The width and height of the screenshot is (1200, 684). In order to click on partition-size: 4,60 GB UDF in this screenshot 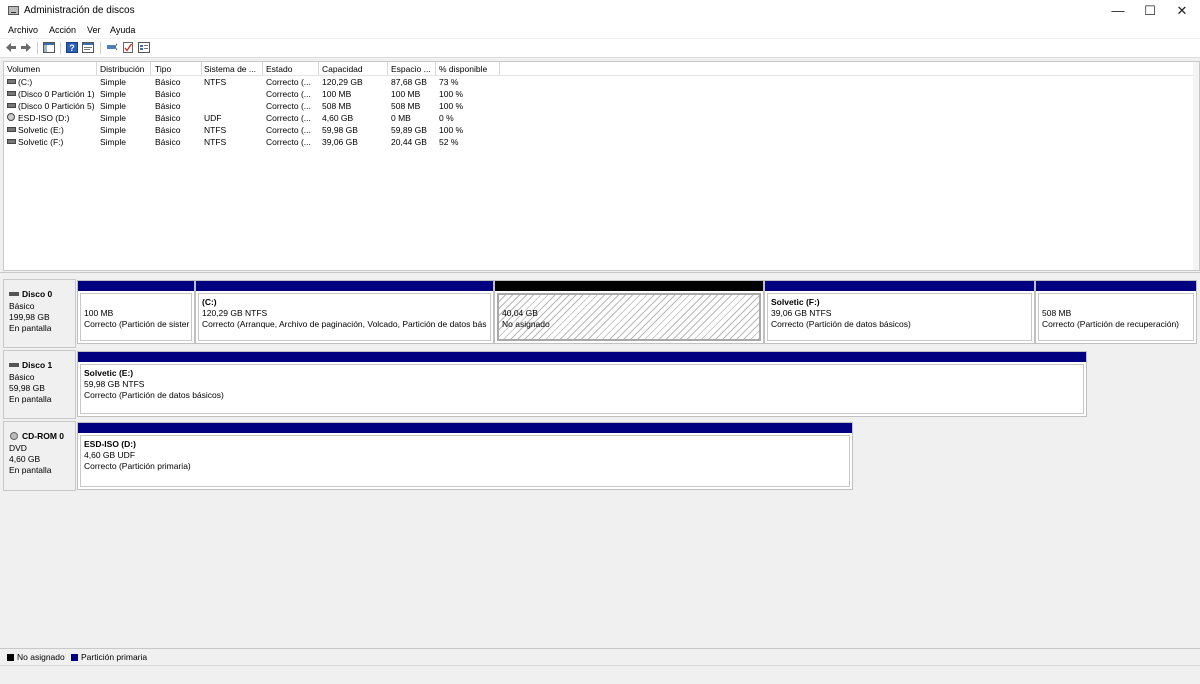, I will do `click(110, 455)`.